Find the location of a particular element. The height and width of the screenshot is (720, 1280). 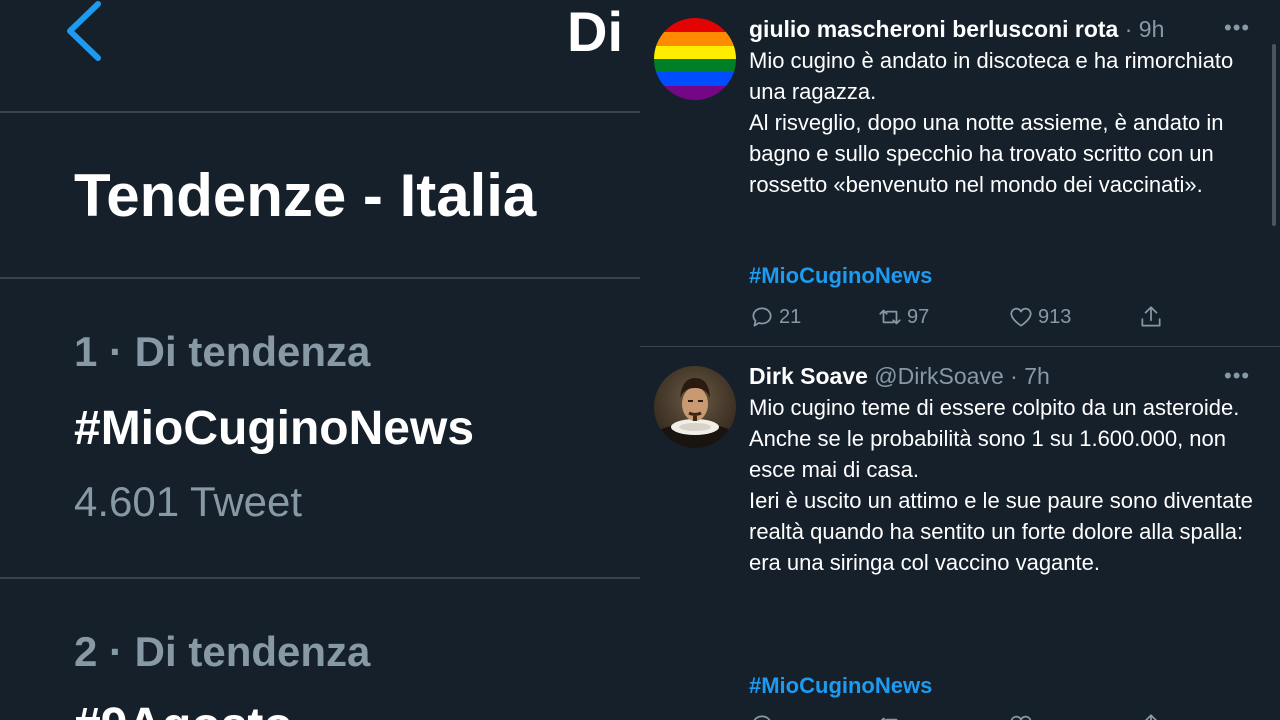

reply-count: 21 is located at coordinates (790, 316).